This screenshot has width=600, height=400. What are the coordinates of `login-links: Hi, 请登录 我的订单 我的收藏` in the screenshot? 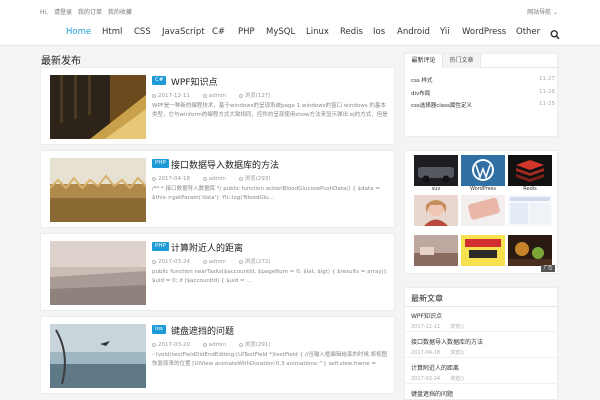 It's located at (88, 11).